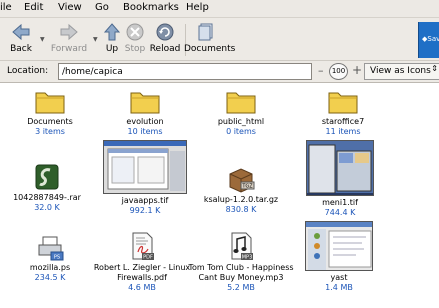  What do you see at coordinates (51, 248) in the screenshot?
I see `postscript-printer-icon: PS` at bounding box center [51, 248].